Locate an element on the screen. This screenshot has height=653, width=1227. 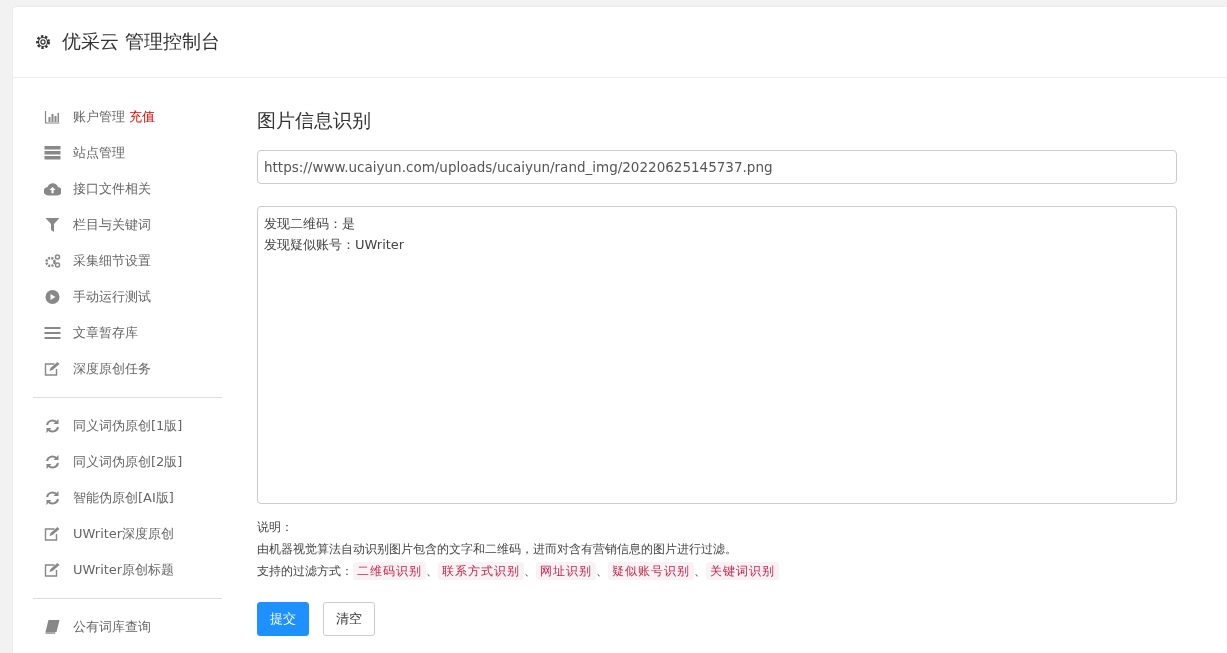
methods-label: 支持的过滤方式： is located at coordinates (305, 571).